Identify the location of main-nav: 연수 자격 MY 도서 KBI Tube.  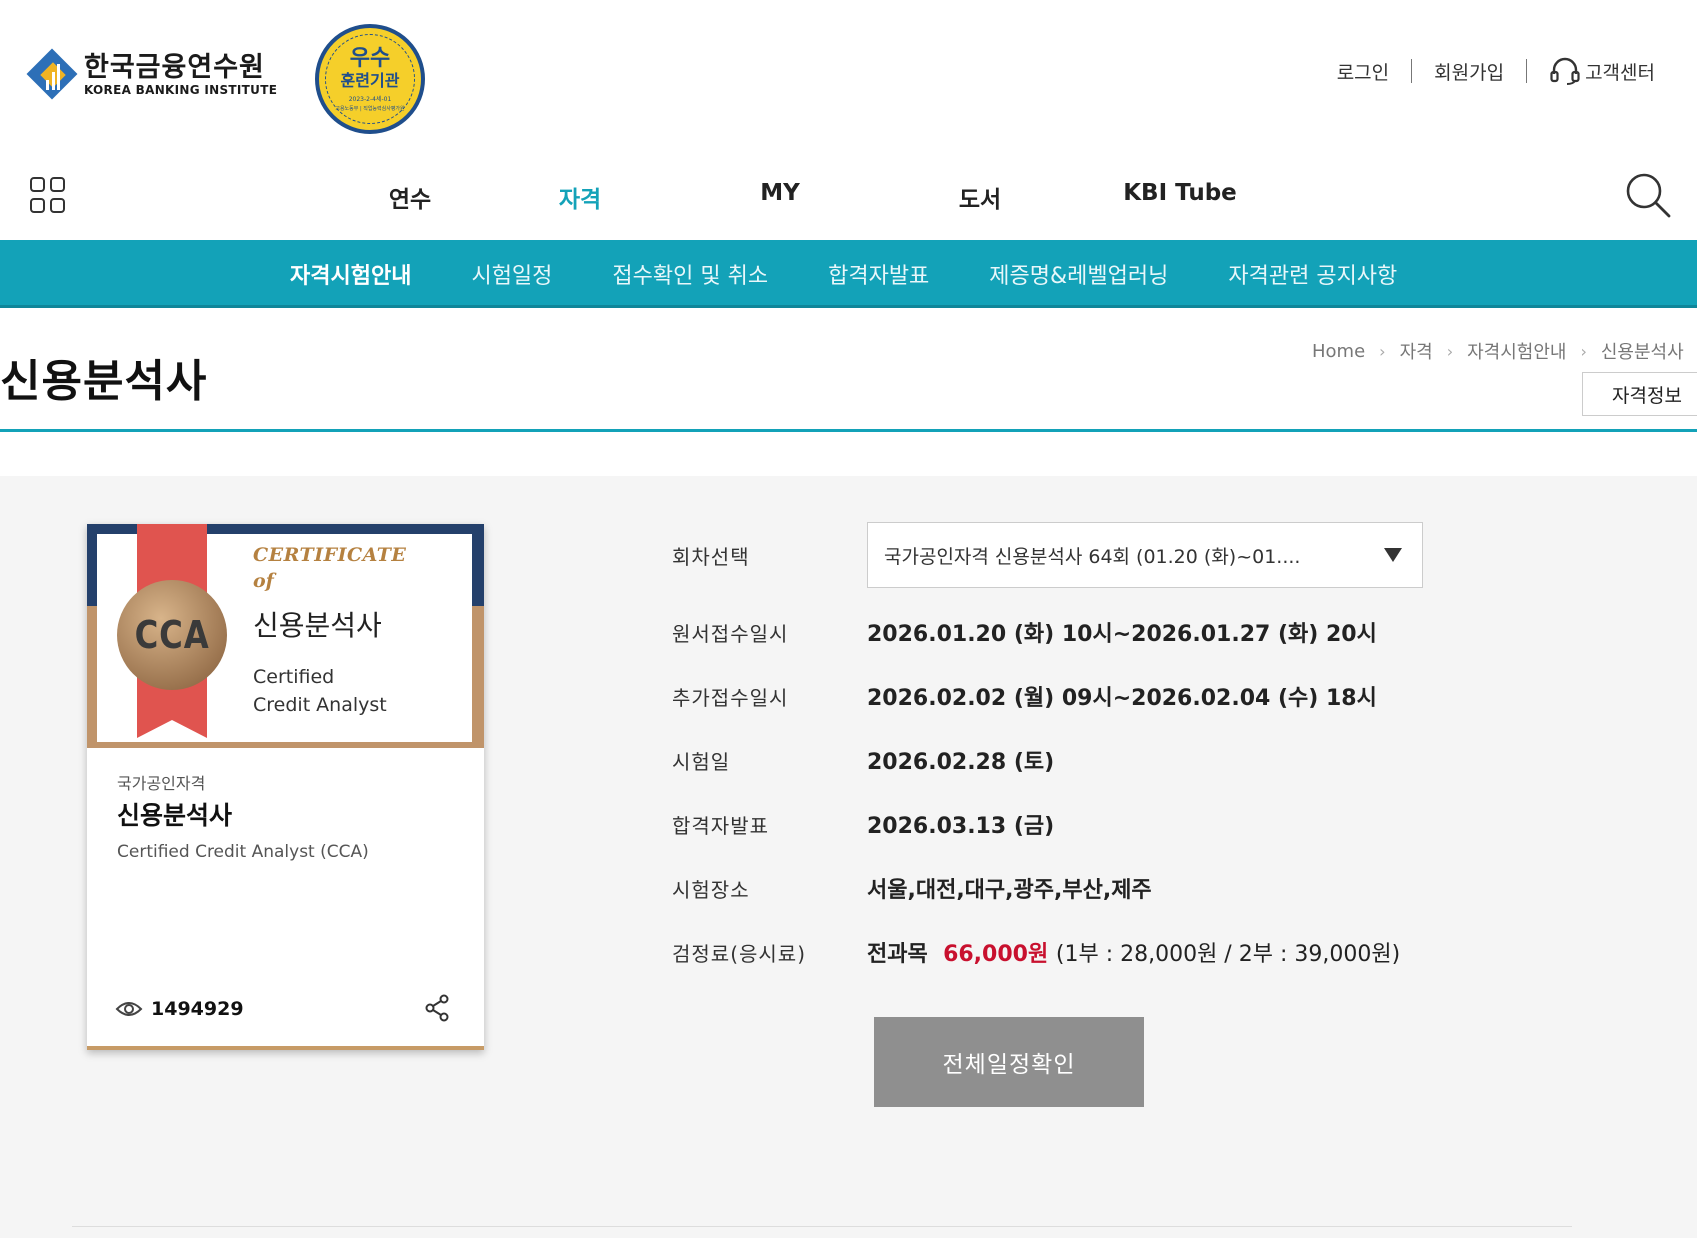
(810, 197).